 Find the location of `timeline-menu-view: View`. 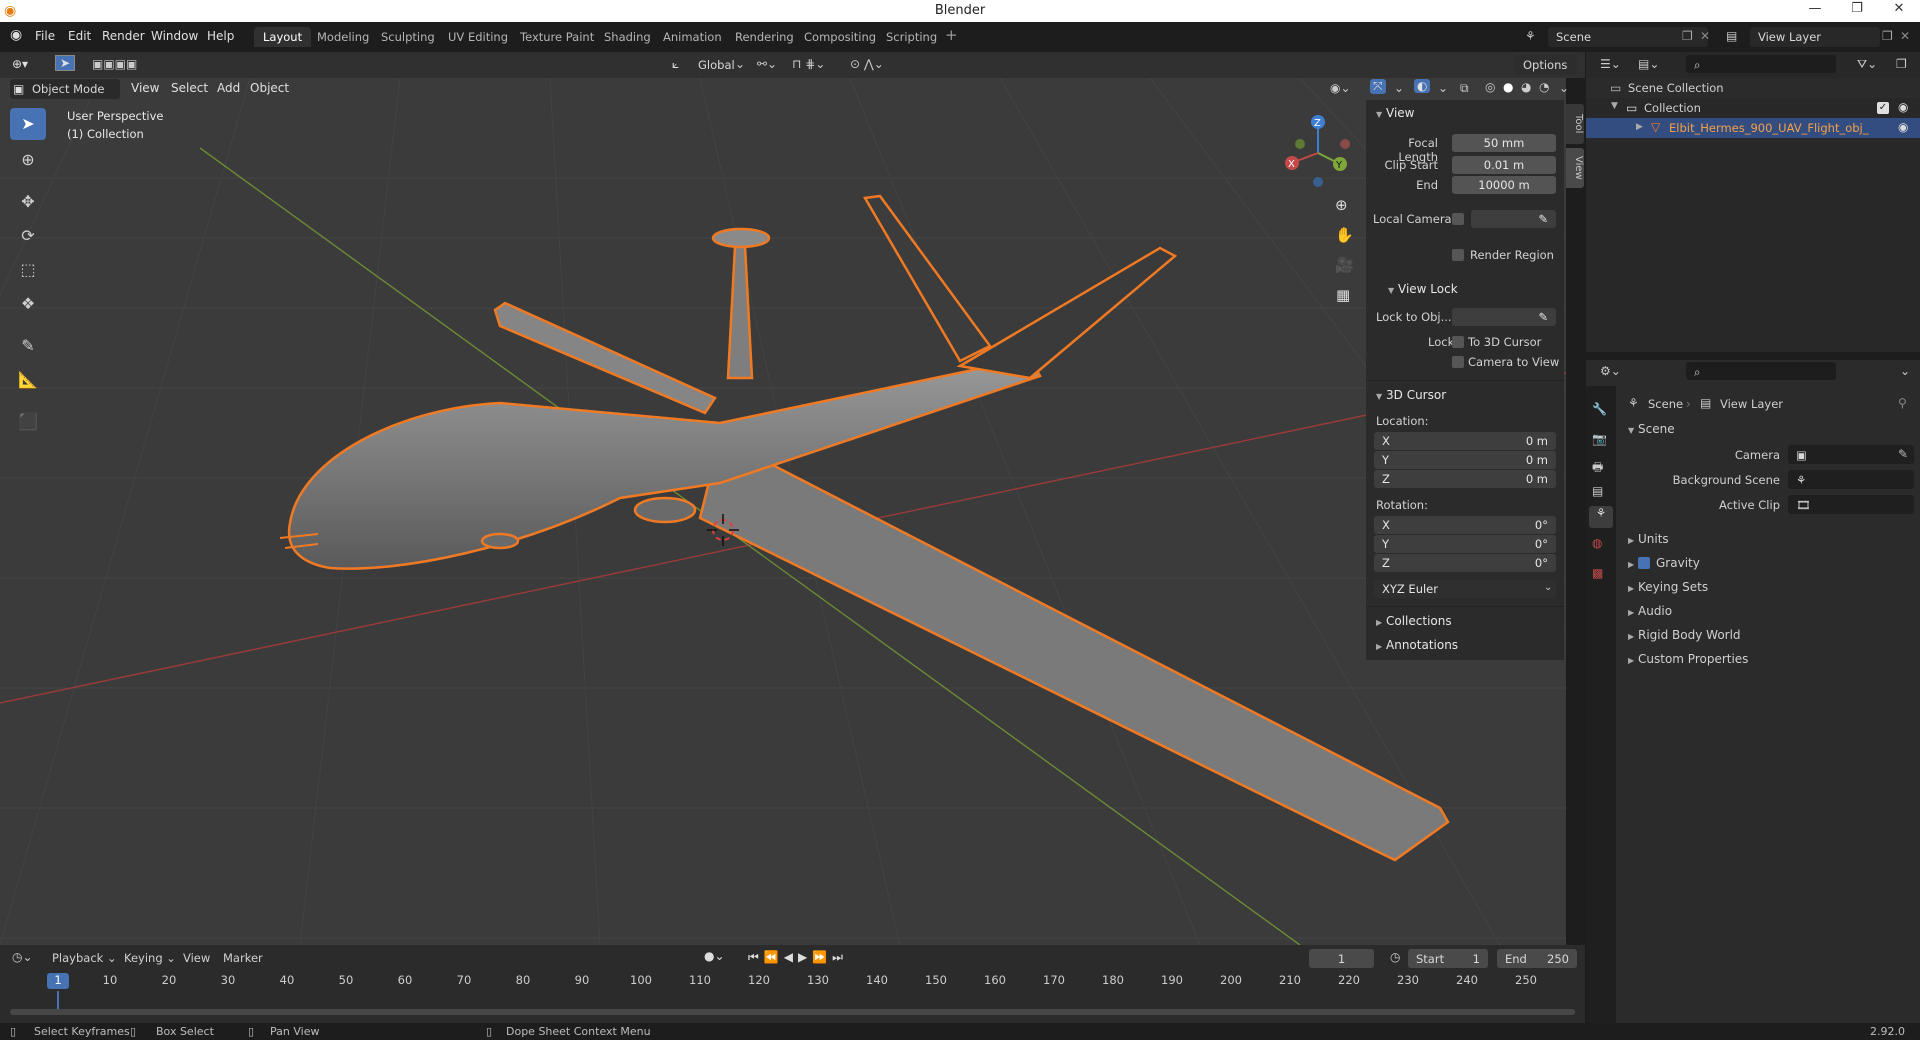

timeline-menu-view: View is located at coordinates (196, 958).